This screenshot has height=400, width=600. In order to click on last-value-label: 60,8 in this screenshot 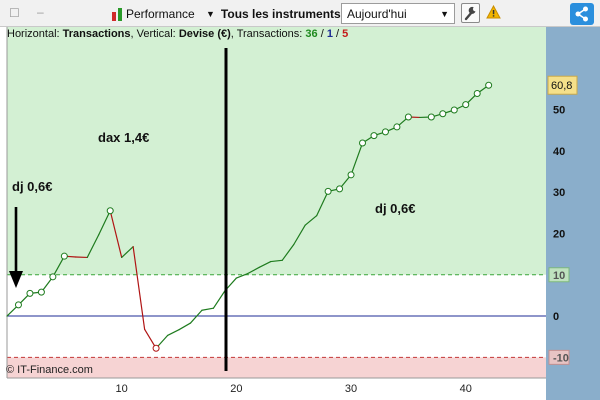, I will do `click(561, 86)`.